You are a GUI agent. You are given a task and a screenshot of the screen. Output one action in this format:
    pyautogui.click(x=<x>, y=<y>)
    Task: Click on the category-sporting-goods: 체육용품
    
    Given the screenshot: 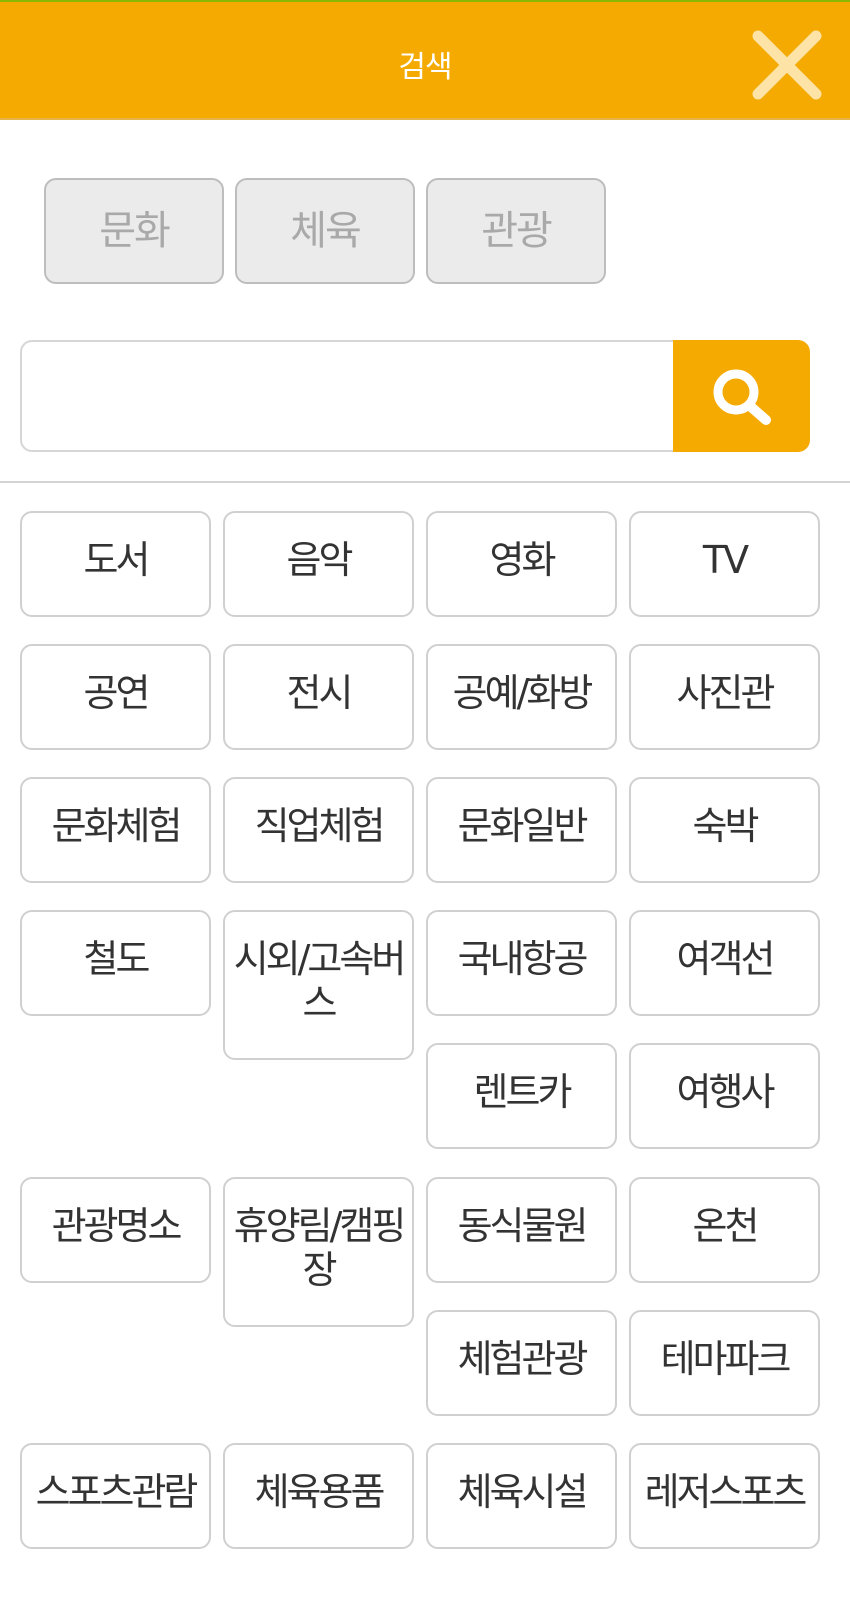 What is the action you would take?
    pyautogui.click(x=318, y=1496)
    